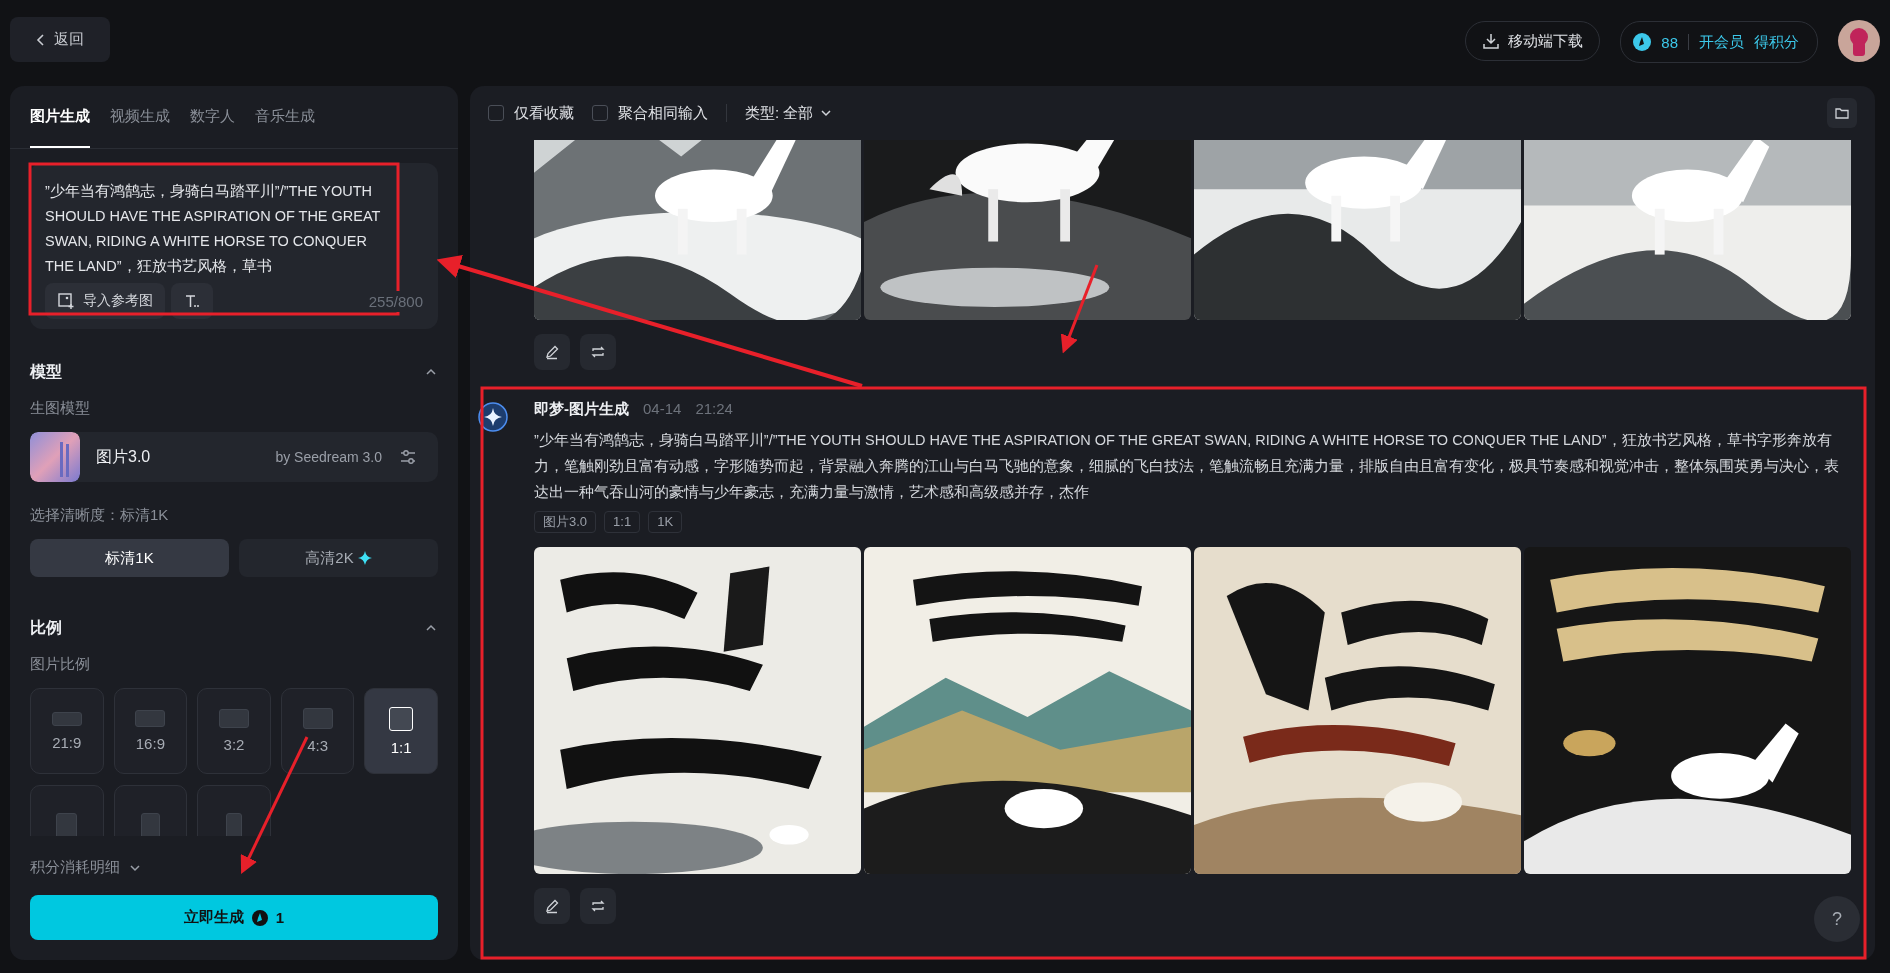  Describe the element at coordinates (714, 408) in the screenshot. I see `time-text: 21:24` at that location.